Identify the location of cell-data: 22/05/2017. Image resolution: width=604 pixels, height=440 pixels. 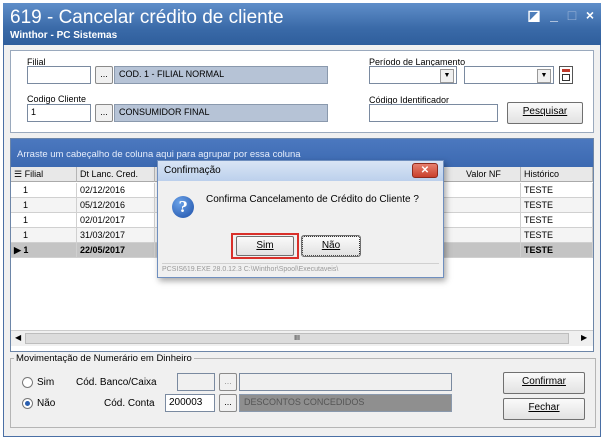
(116, 250).